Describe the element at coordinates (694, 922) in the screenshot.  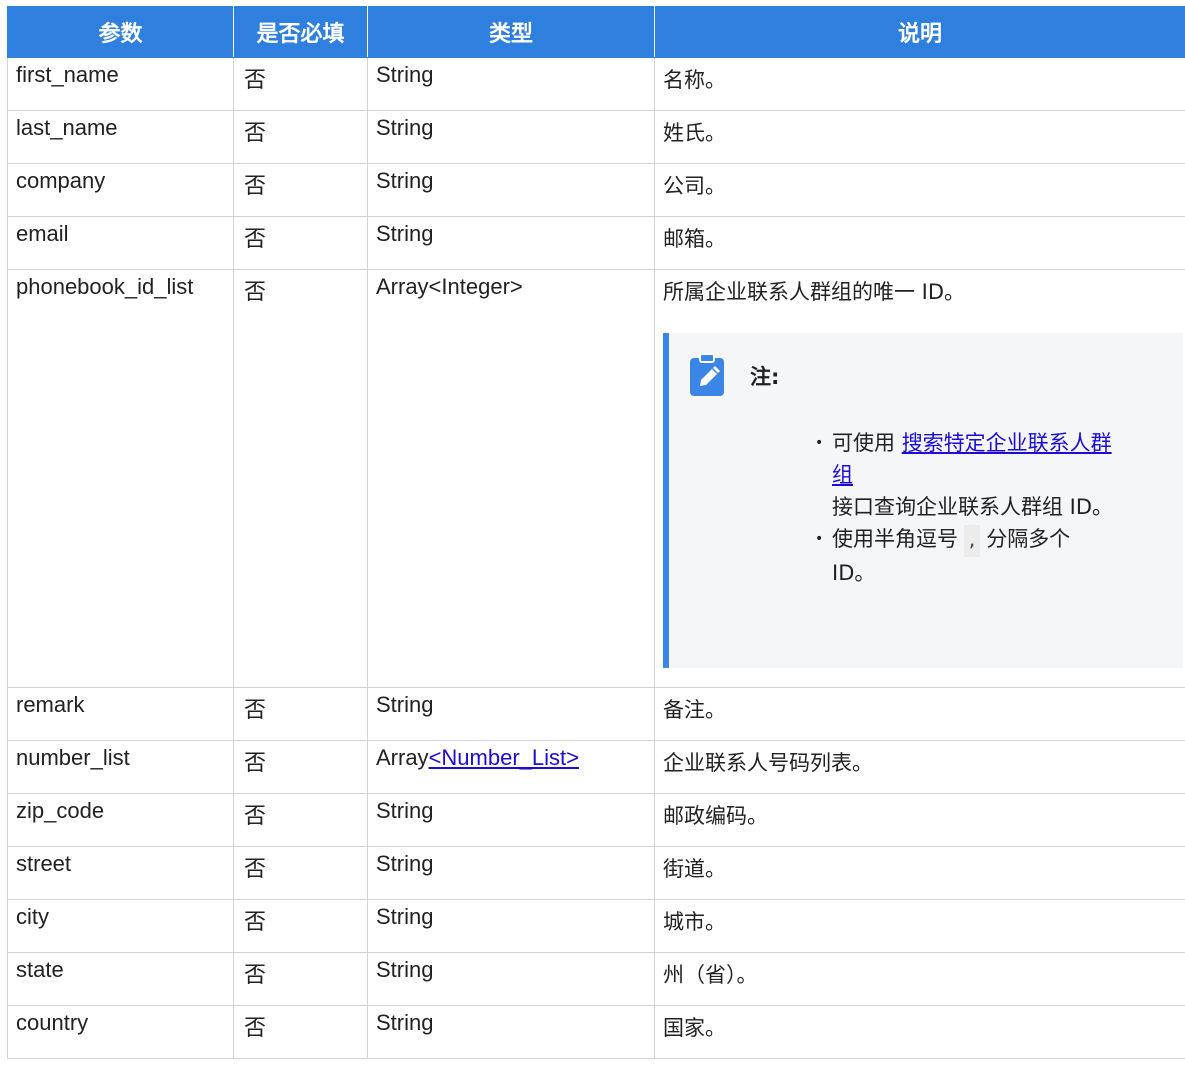
I see `description-value: 城市。` at that location.